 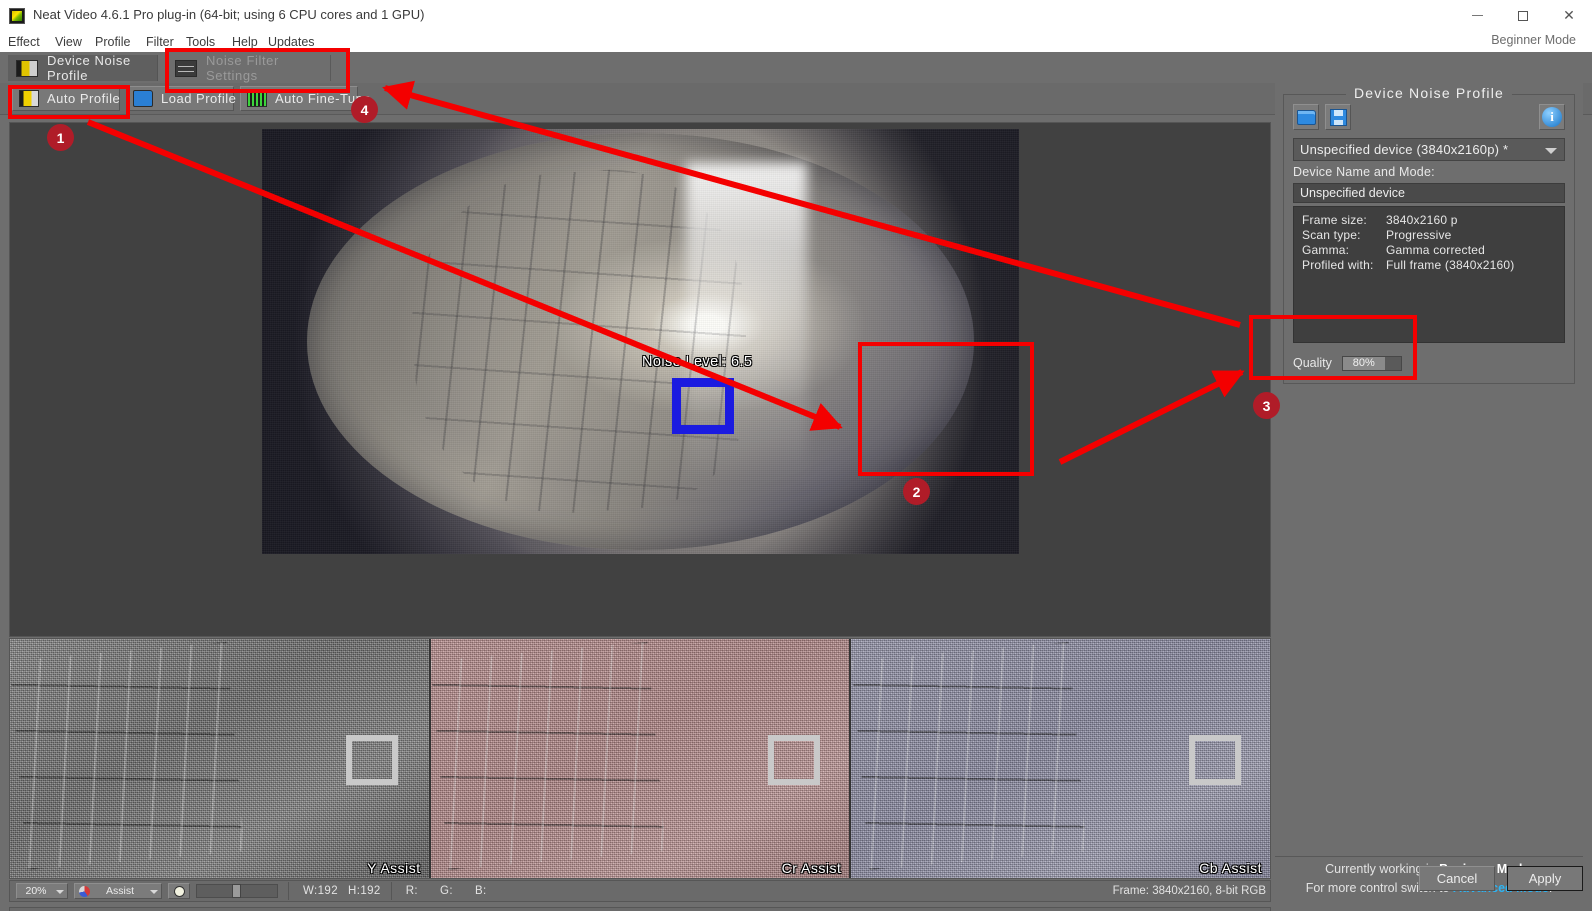 What do you see at coordinates (242, 68) in the screenshot?
I see `tab-noise-filter-settings-label: Noise Filter Settings` at bounding box center [242, 68].